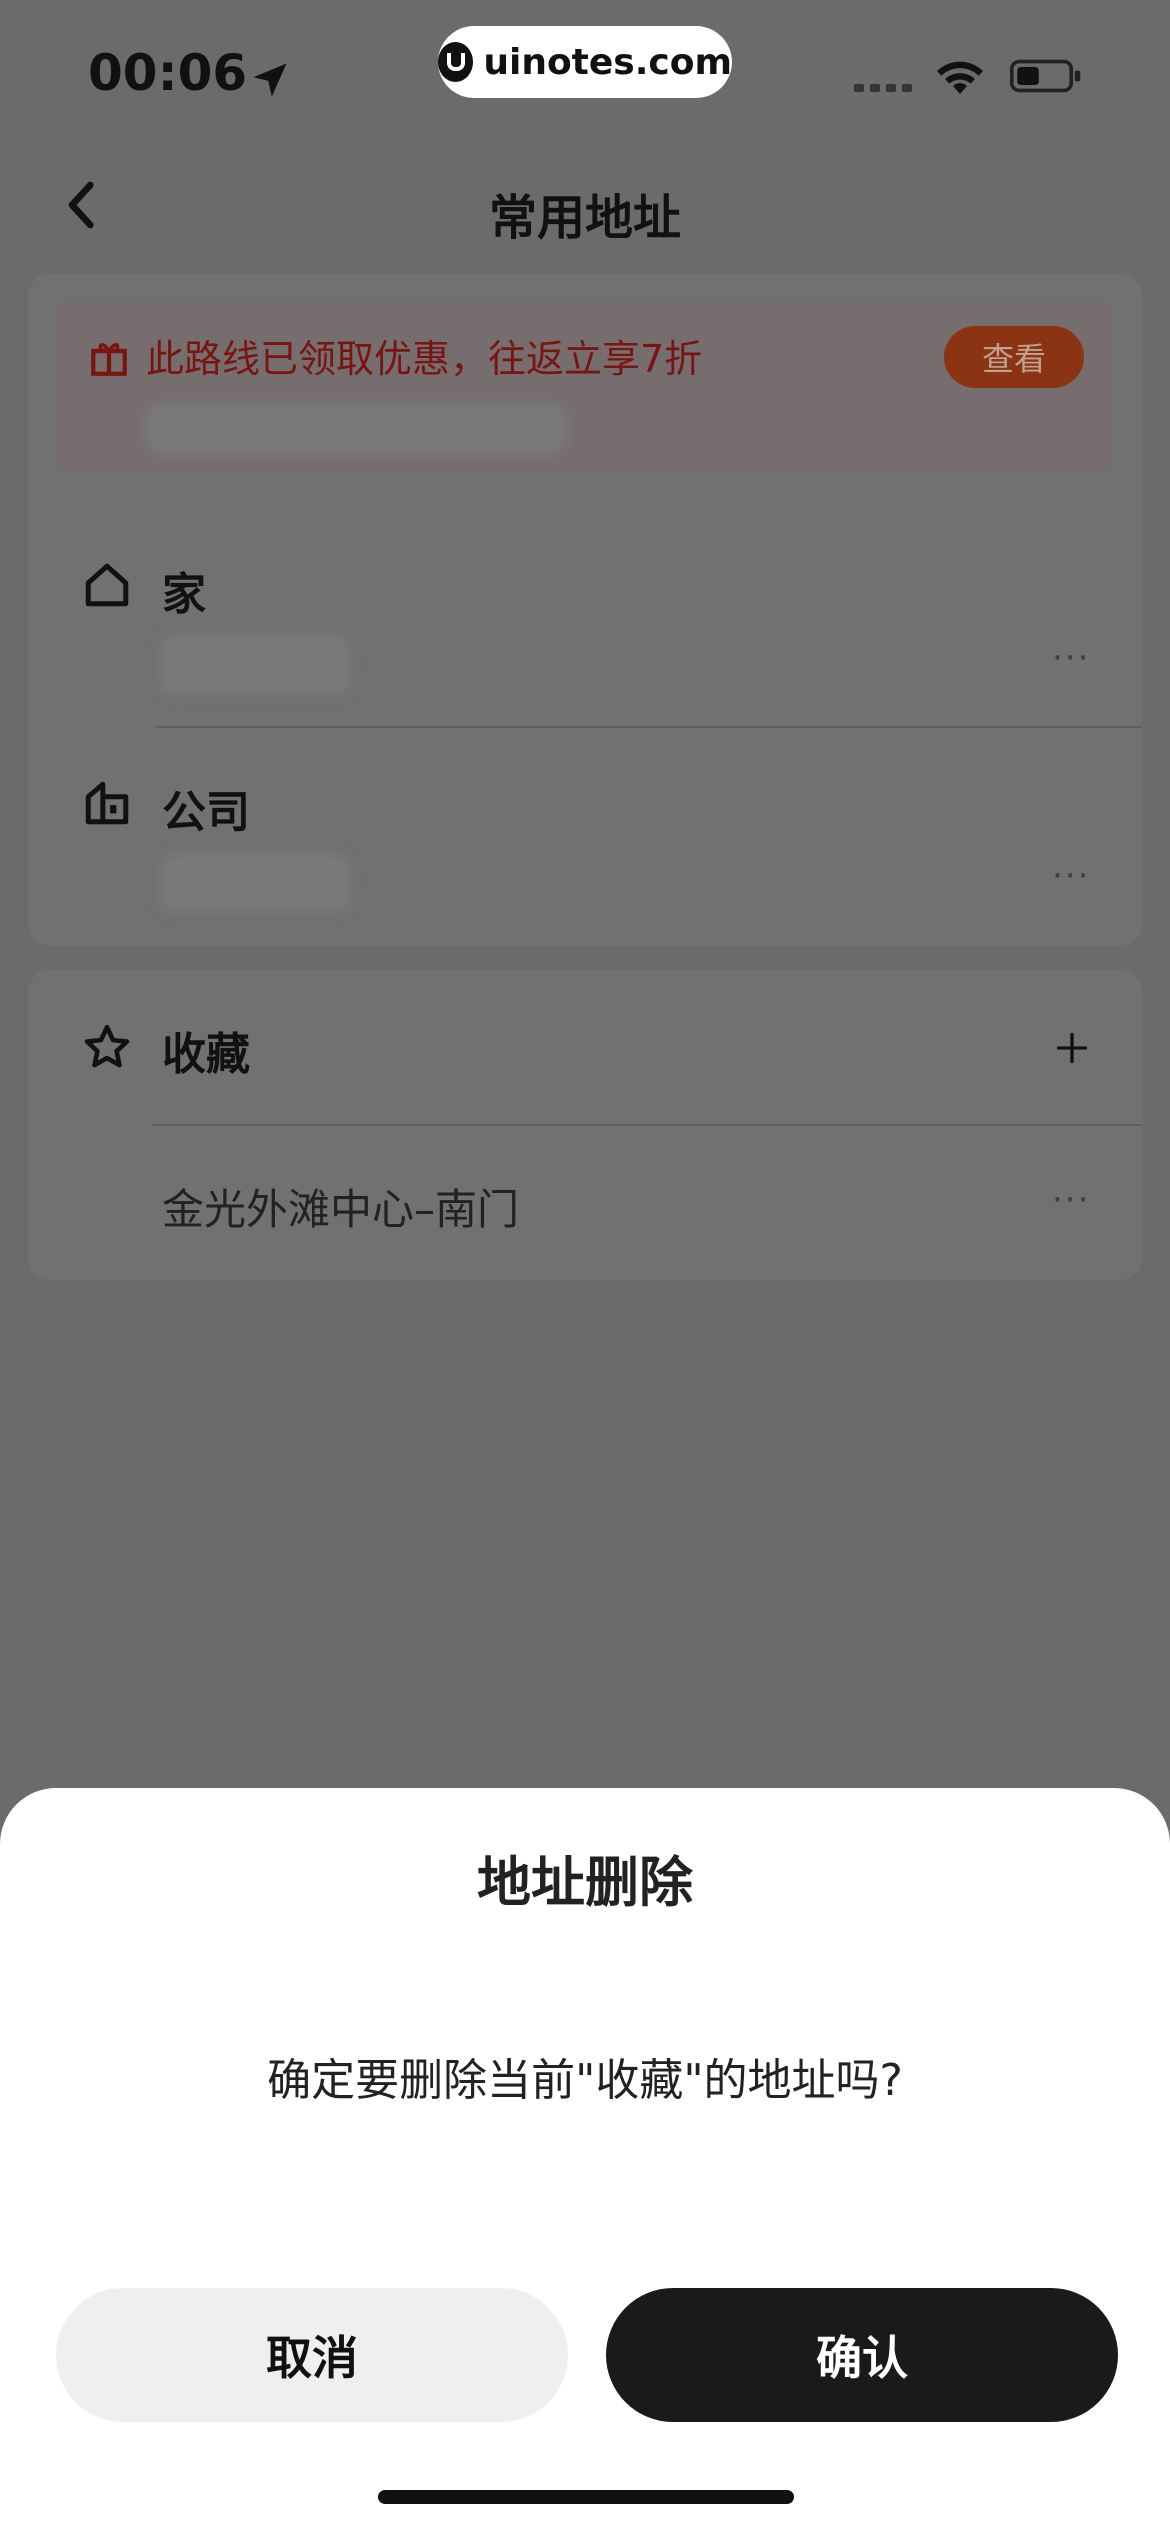 Image resolution: width=1170 pixels, height=2532 pixels. Describe the element at coordinates (884, 89) in the screenshot. I see `cellular-signal-icon` at that location.